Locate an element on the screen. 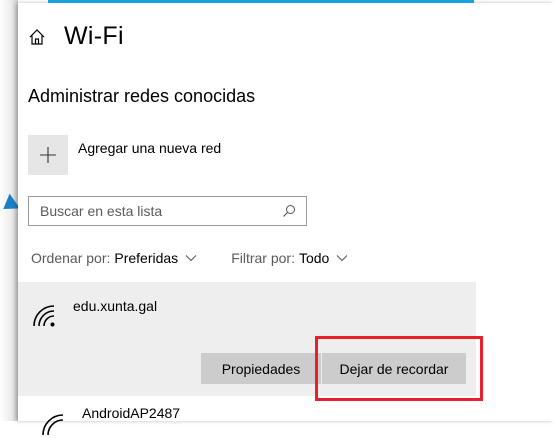 Image resolution: width=554 pixels, height=438 pixels. plus-icon is located at coordinates (48, 155).